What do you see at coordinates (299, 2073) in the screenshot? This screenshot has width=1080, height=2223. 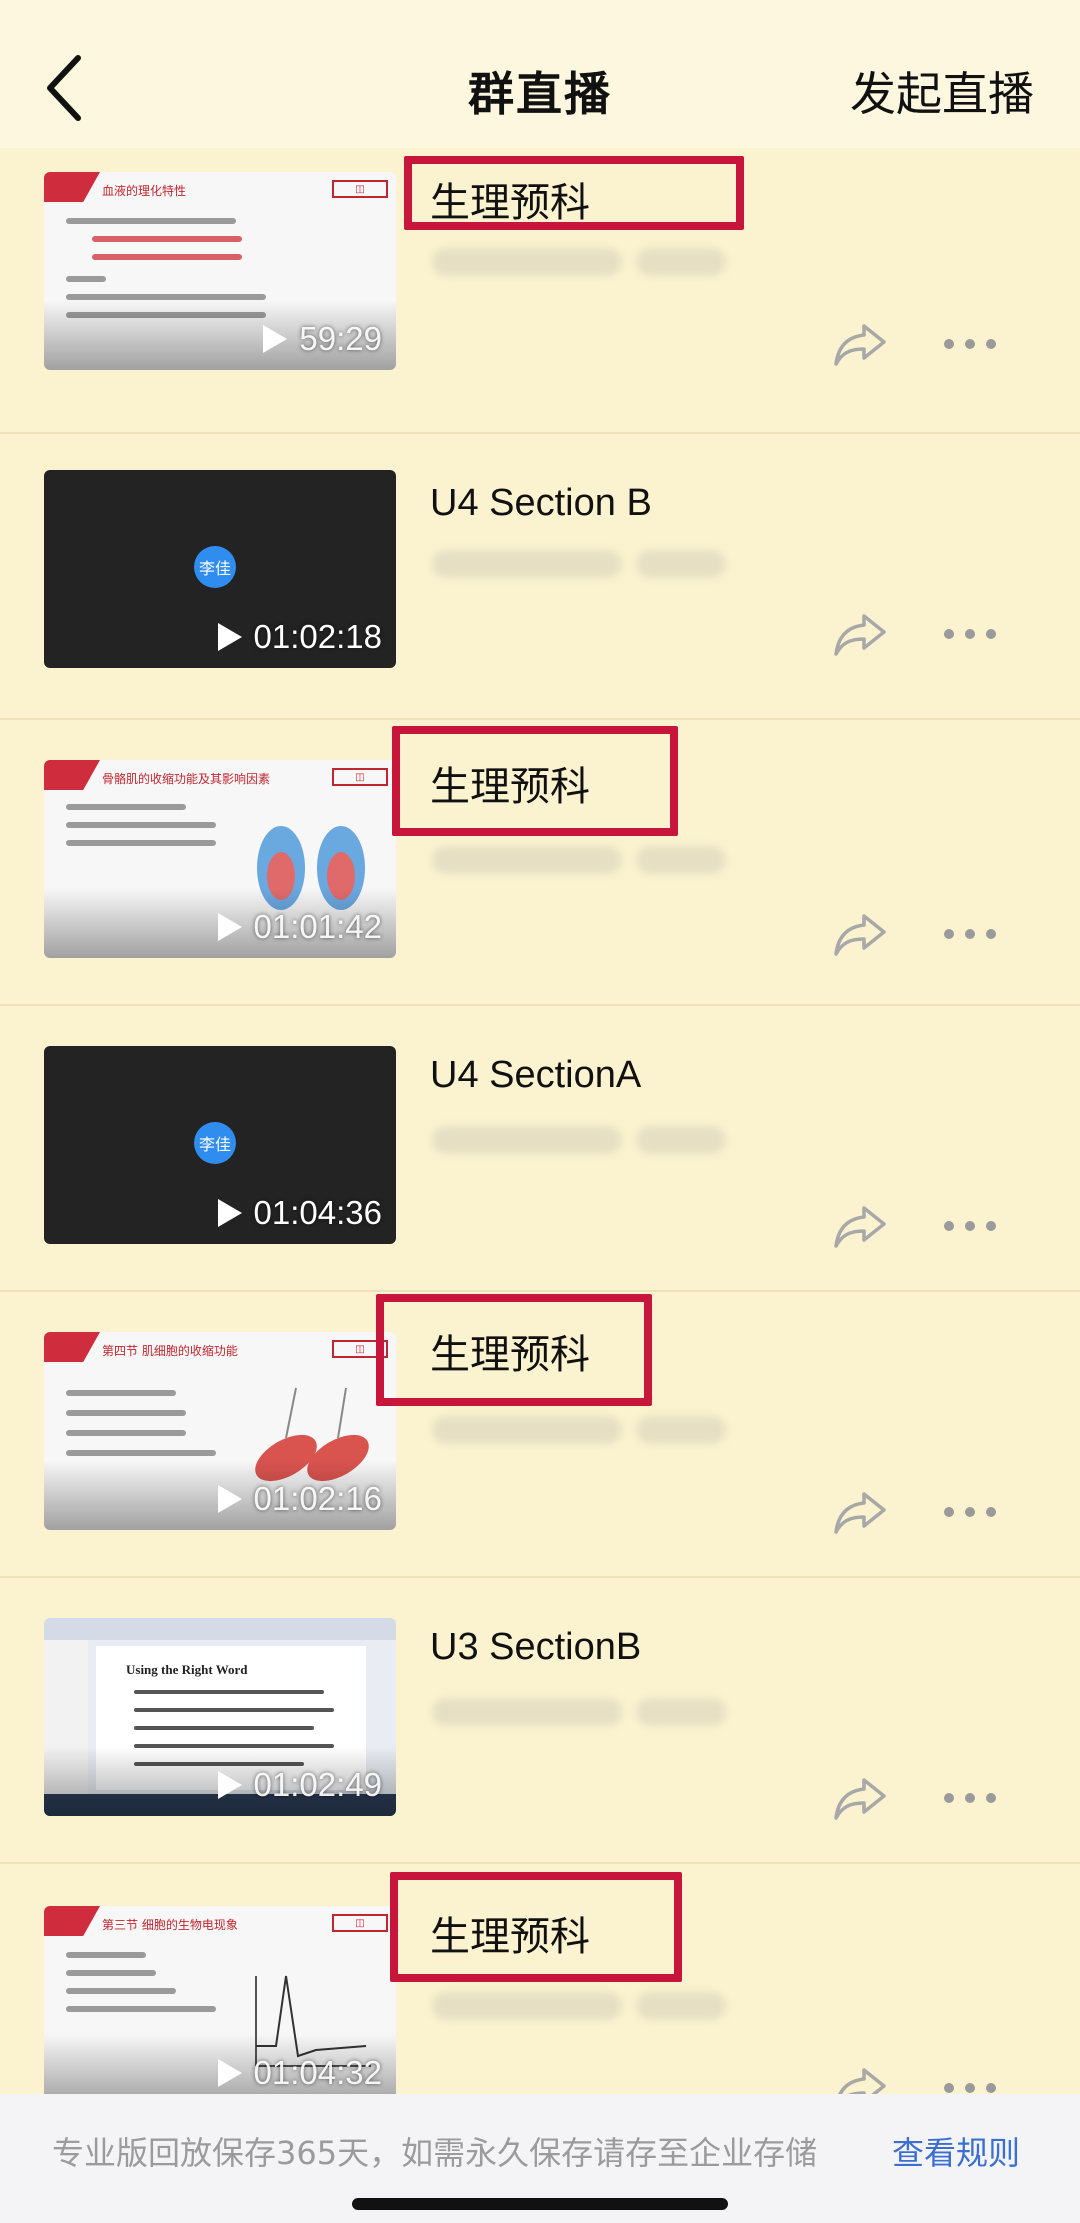 I see `video-duration: 01:04:32` at bounding box center [299, 2073].